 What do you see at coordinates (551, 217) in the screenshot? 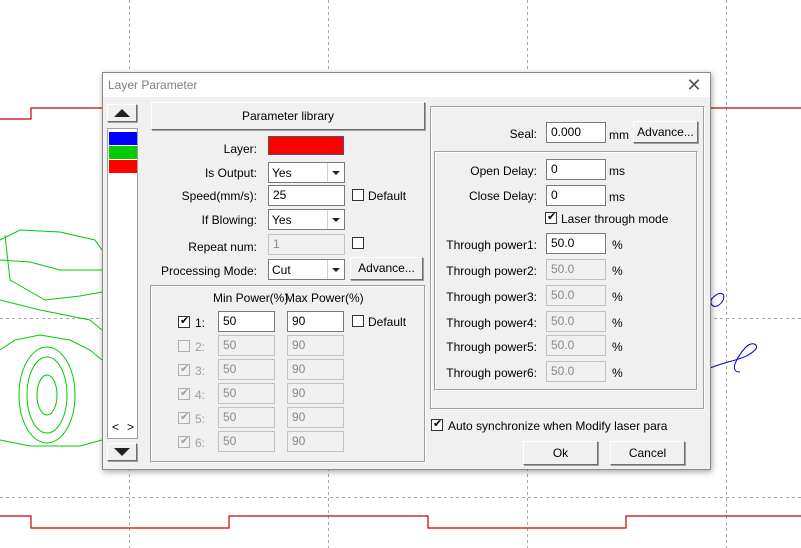
I see `laser-through-checkbox: ✔` at bounding box center [551, 217].